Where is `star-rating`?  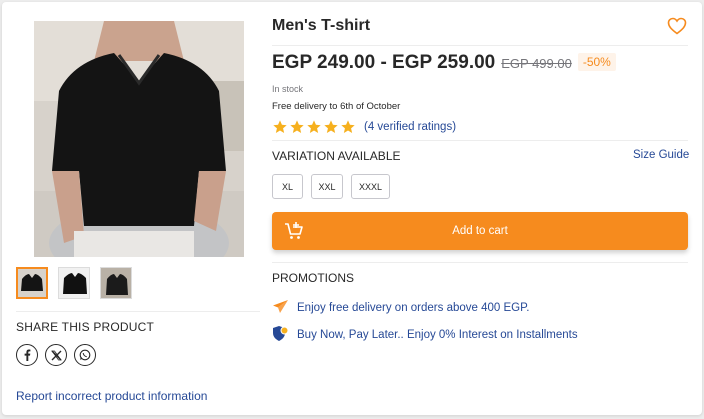
star-rating is located at coordinates (314, 127).